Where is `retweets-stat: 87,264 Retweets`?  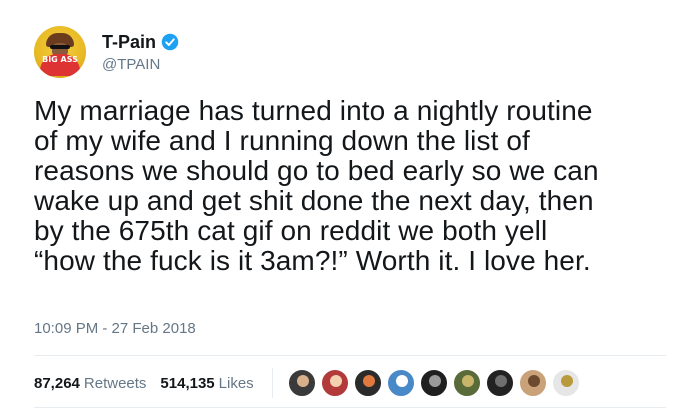
retweets-stat: 87,264 Retweets is located at coordinates (90, 383).